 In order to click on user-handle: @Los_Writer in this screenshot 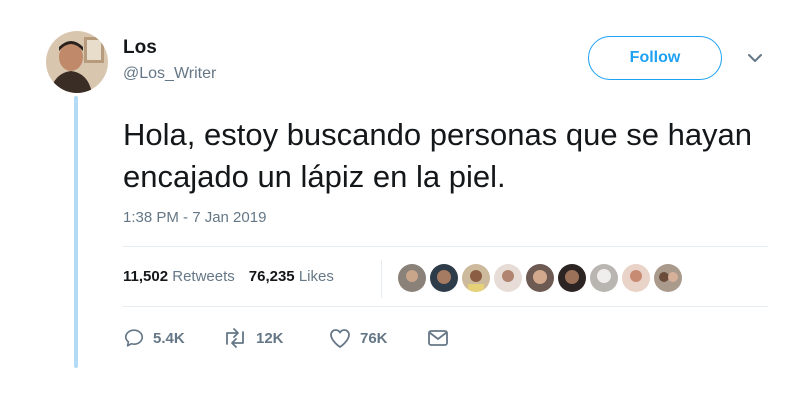, I will do `click(169, 74)`.